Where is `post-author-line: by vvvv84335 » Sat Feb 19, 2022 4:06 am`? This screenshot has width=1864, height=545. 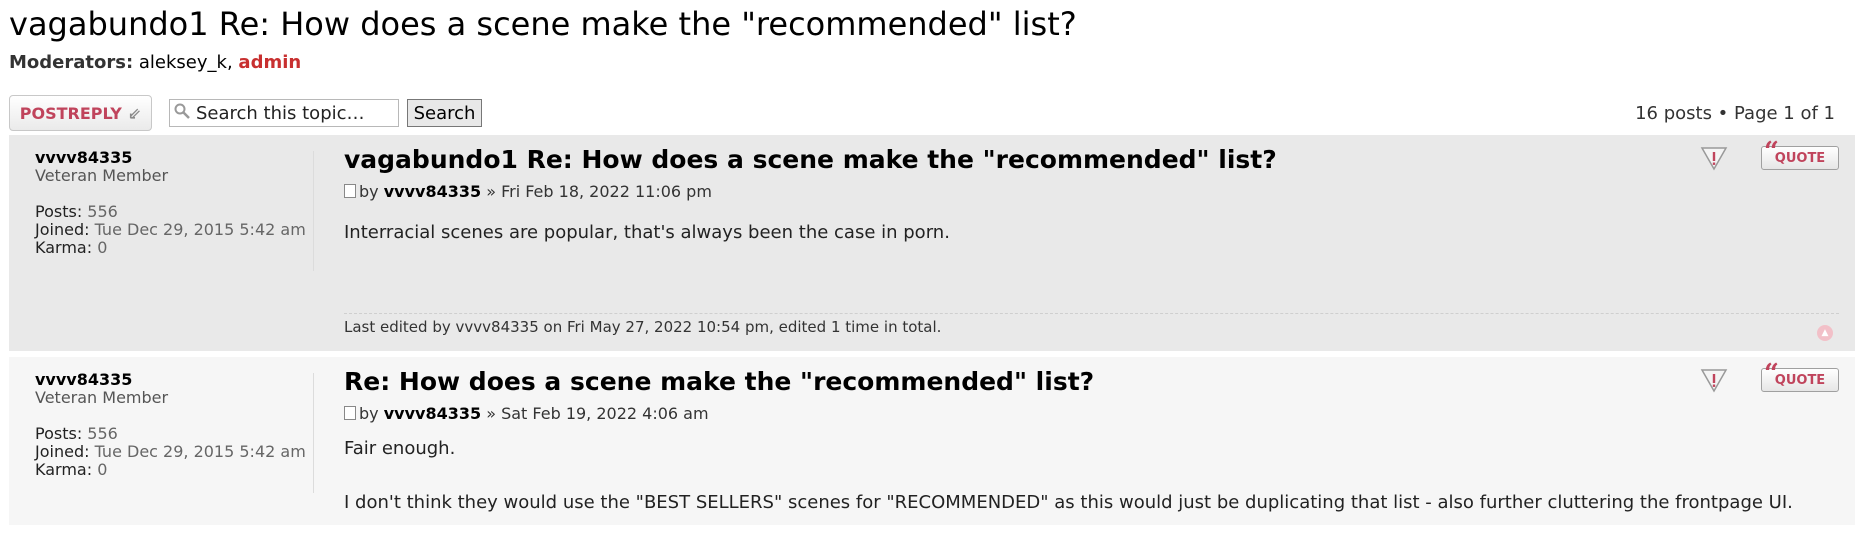 post-author-line: by vvvv84335 » Sat Feb 19, 2022 4:06 am is located at coordinates (1091, 413).